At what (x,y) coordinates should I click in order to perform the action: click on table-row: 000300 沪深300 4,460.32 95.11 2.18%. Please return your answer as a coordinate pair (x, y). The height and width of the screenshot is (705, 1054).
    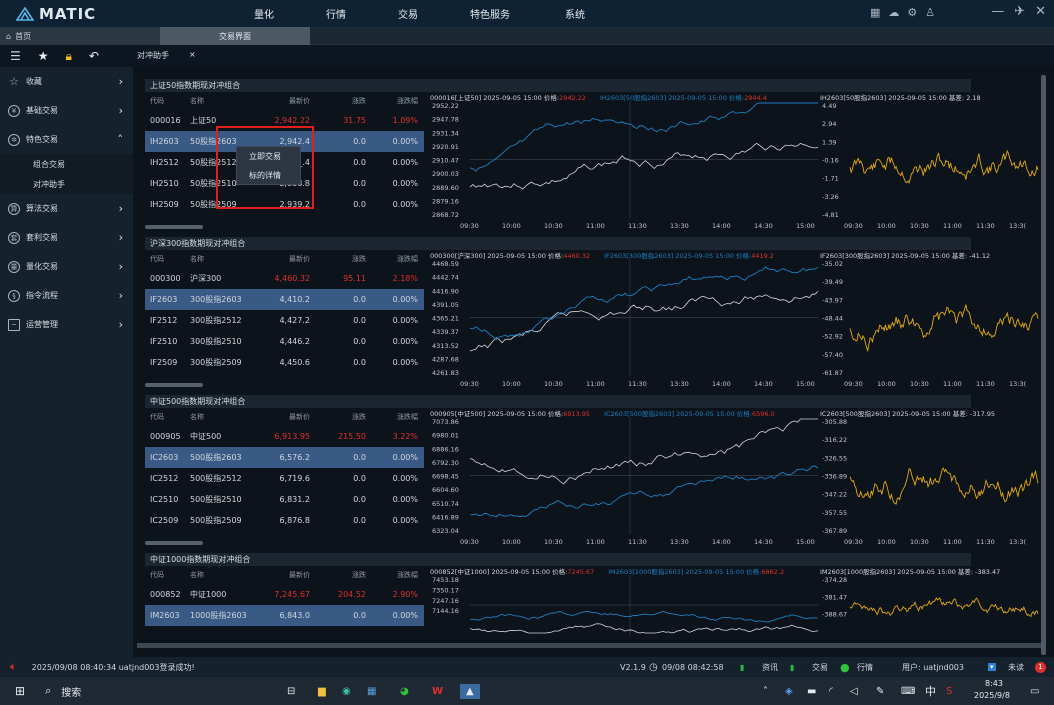
    Looking at the image, I should click on (284, 278).